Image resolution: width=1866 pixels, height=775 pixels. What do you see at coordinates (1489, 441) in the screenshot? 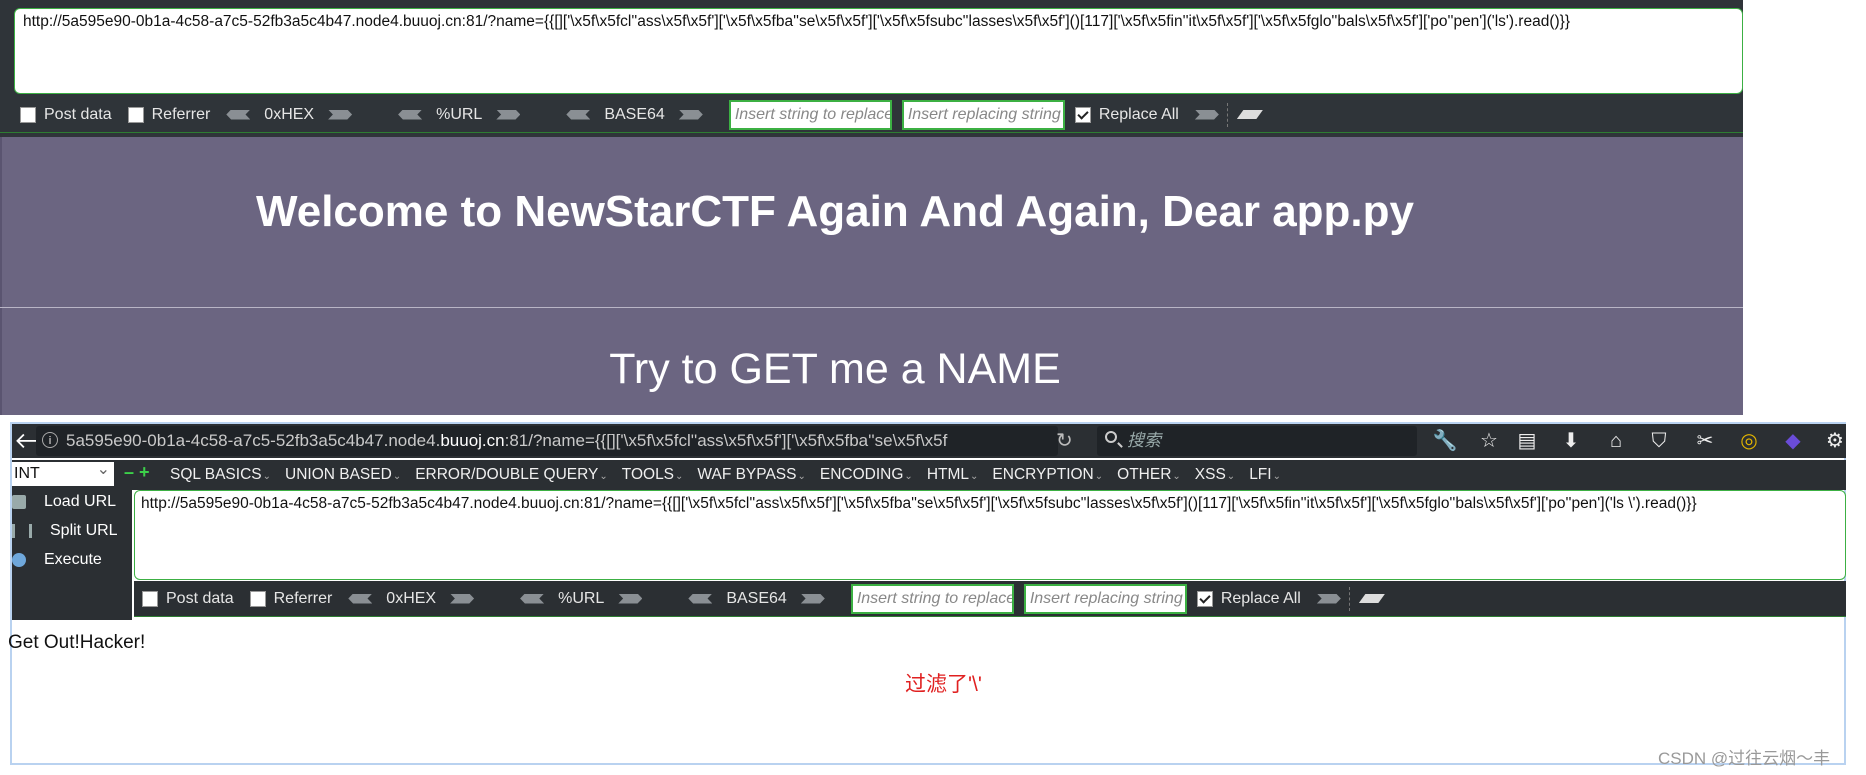
I see `star-icon: ☆` at bounding box center [1489, 441].